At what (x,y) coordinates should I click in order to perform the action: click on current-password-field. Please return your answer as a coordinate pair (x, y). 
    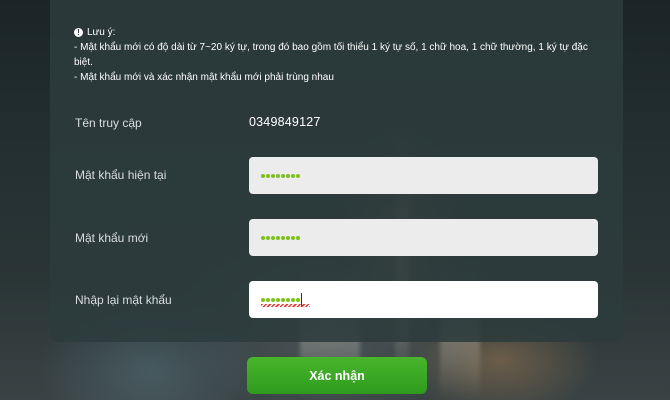
    Looking at the image, I should click on (423, 175).